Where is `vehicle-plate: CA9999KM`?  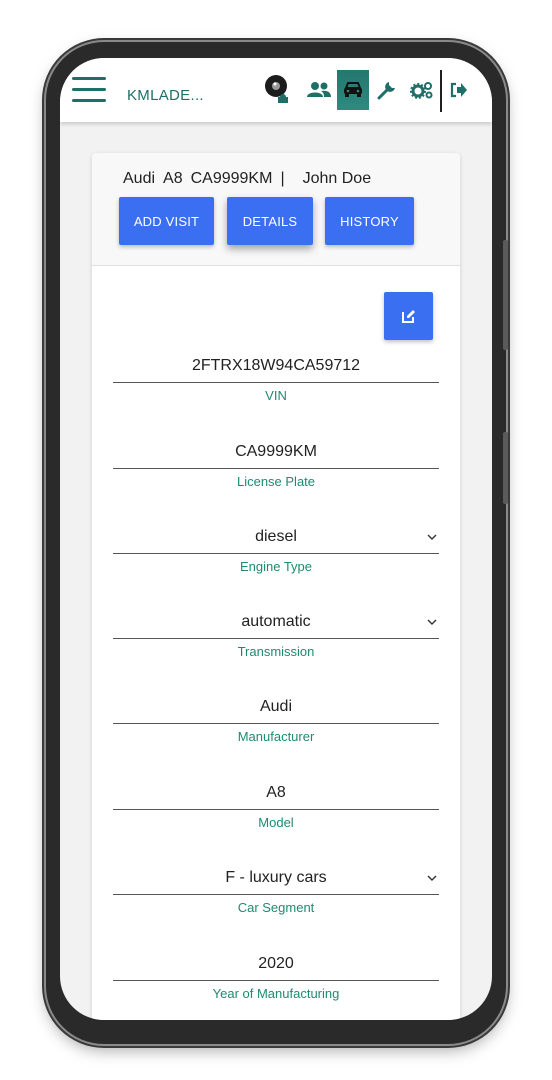 vehicle-plate: CA9999KM is located at coordinates (231, 178).